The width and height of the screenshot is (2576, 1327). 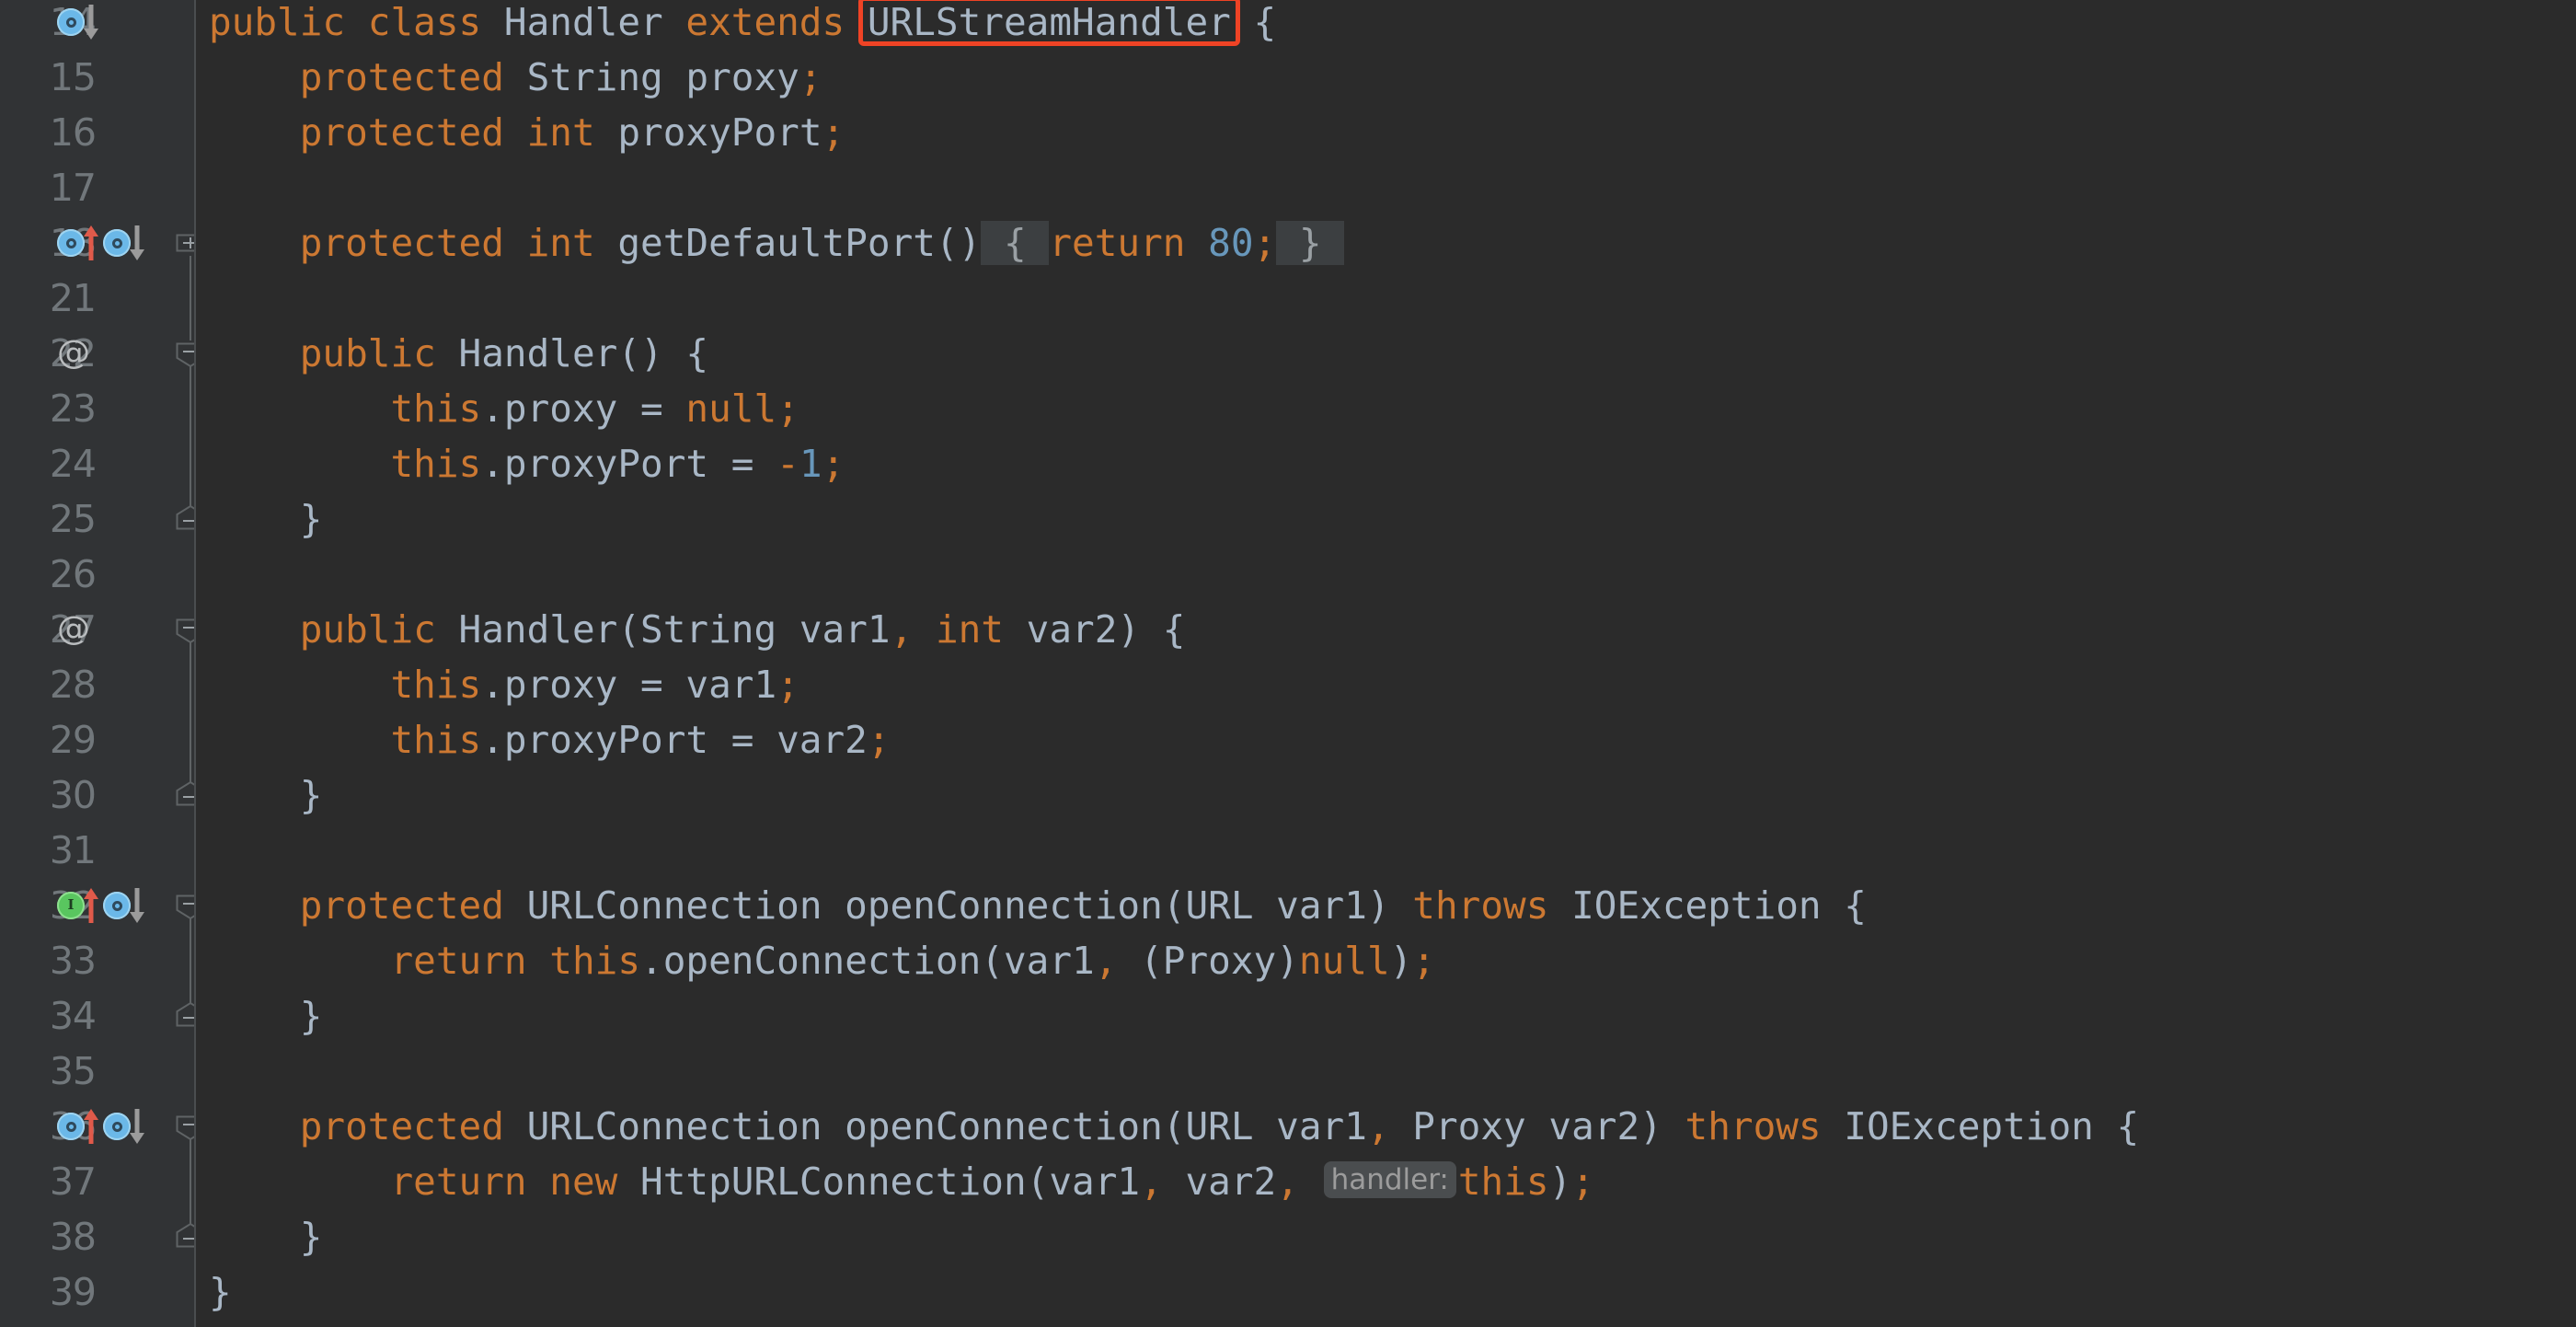 What do you see at coordinates (102, 1237) in the screenshot?
I see `gutter-row: 38` at bounding box center [102, 1237].